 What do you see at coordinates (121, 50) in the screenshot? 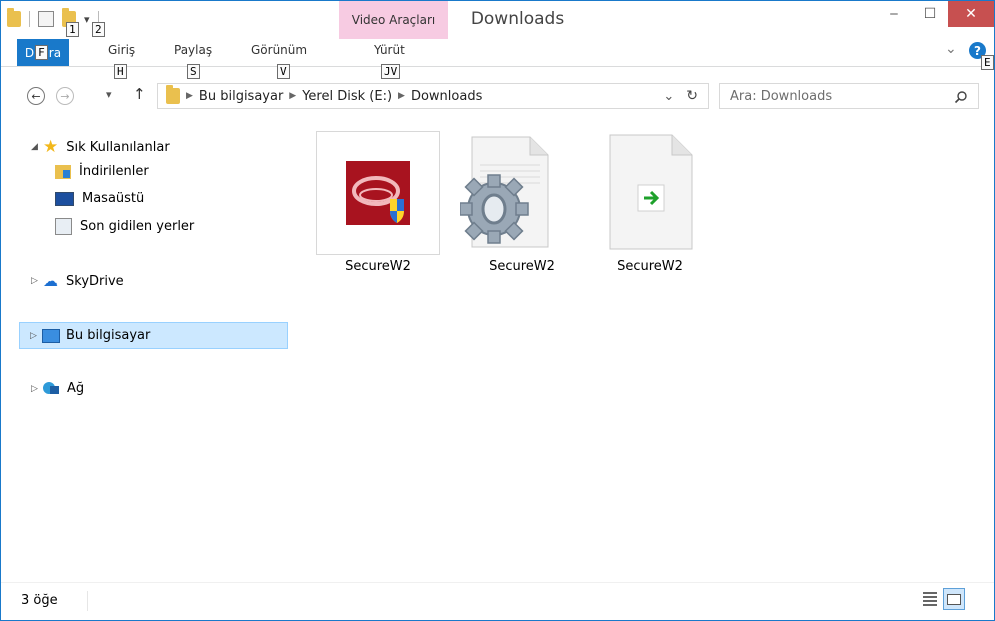
I see `tab-home: Giriş` at bounding box center [121, 50].